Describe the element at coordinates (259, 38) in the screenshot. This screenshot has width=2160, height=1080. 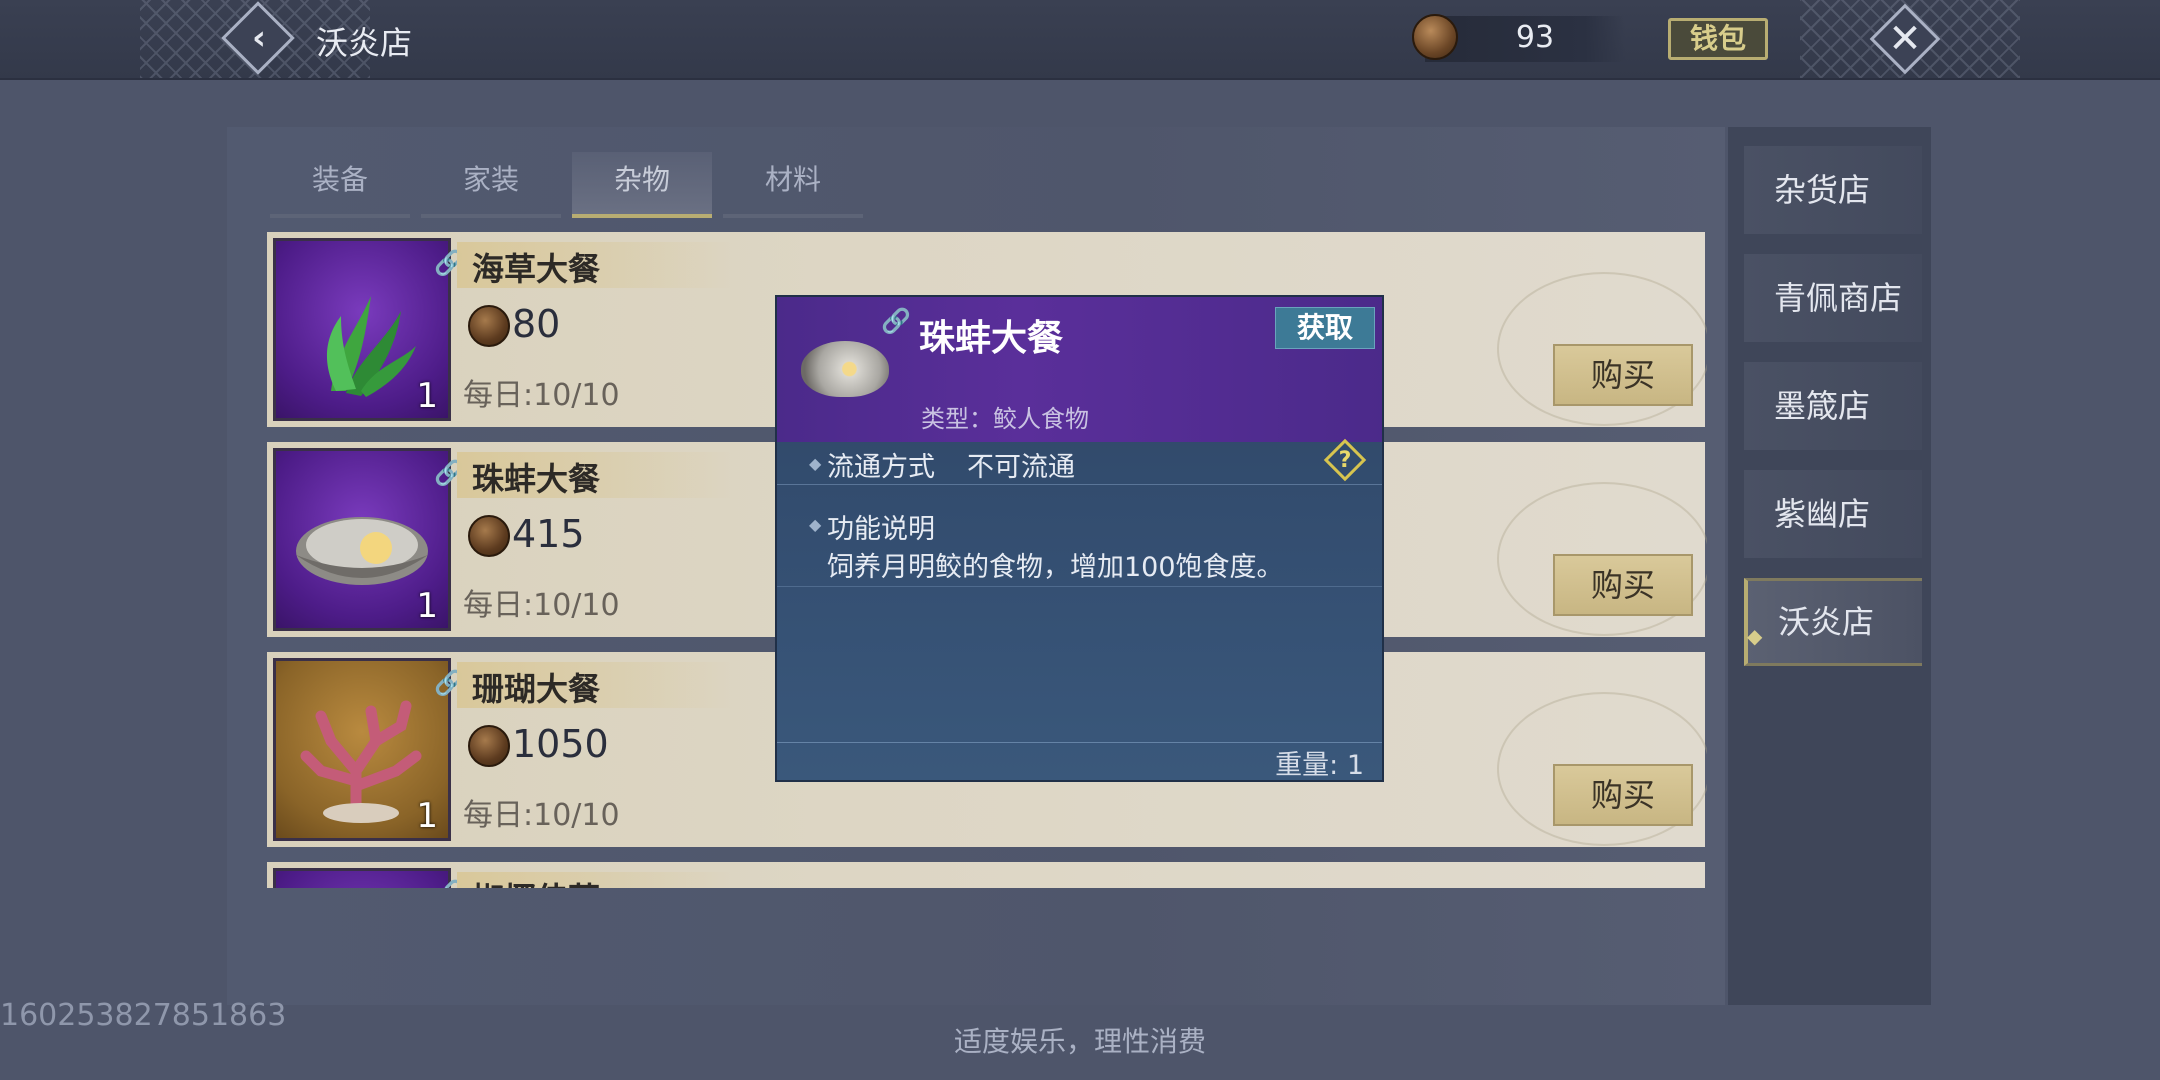
I see `back-arrow-icon: ‹` at that location.